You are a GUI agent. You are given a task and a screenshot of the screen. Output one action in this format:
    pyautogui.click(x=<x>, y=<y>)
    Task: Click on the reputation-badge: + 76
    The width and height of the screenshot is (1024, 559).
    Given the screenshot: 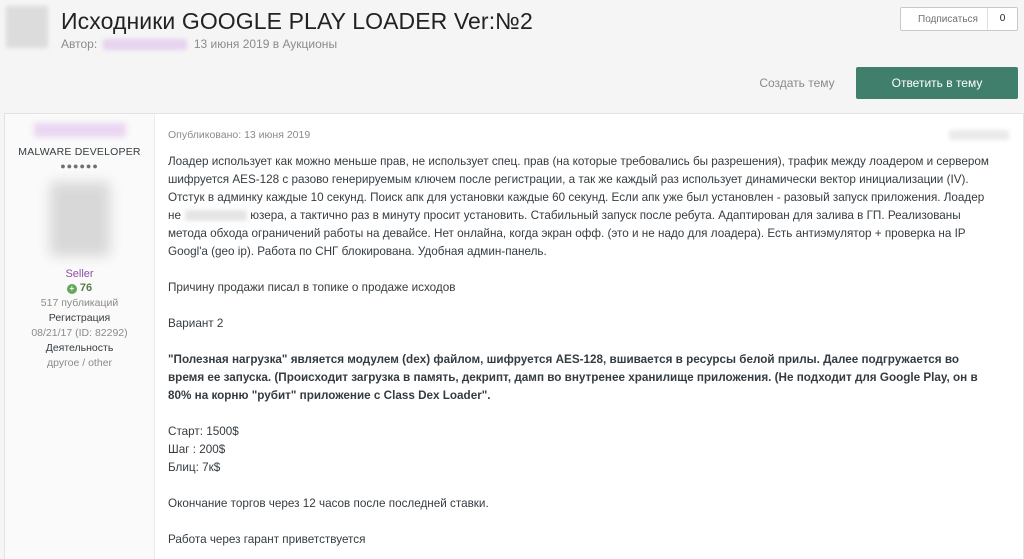 What is the action you would take?
    pyautogui.click(x=79, y=288)
    